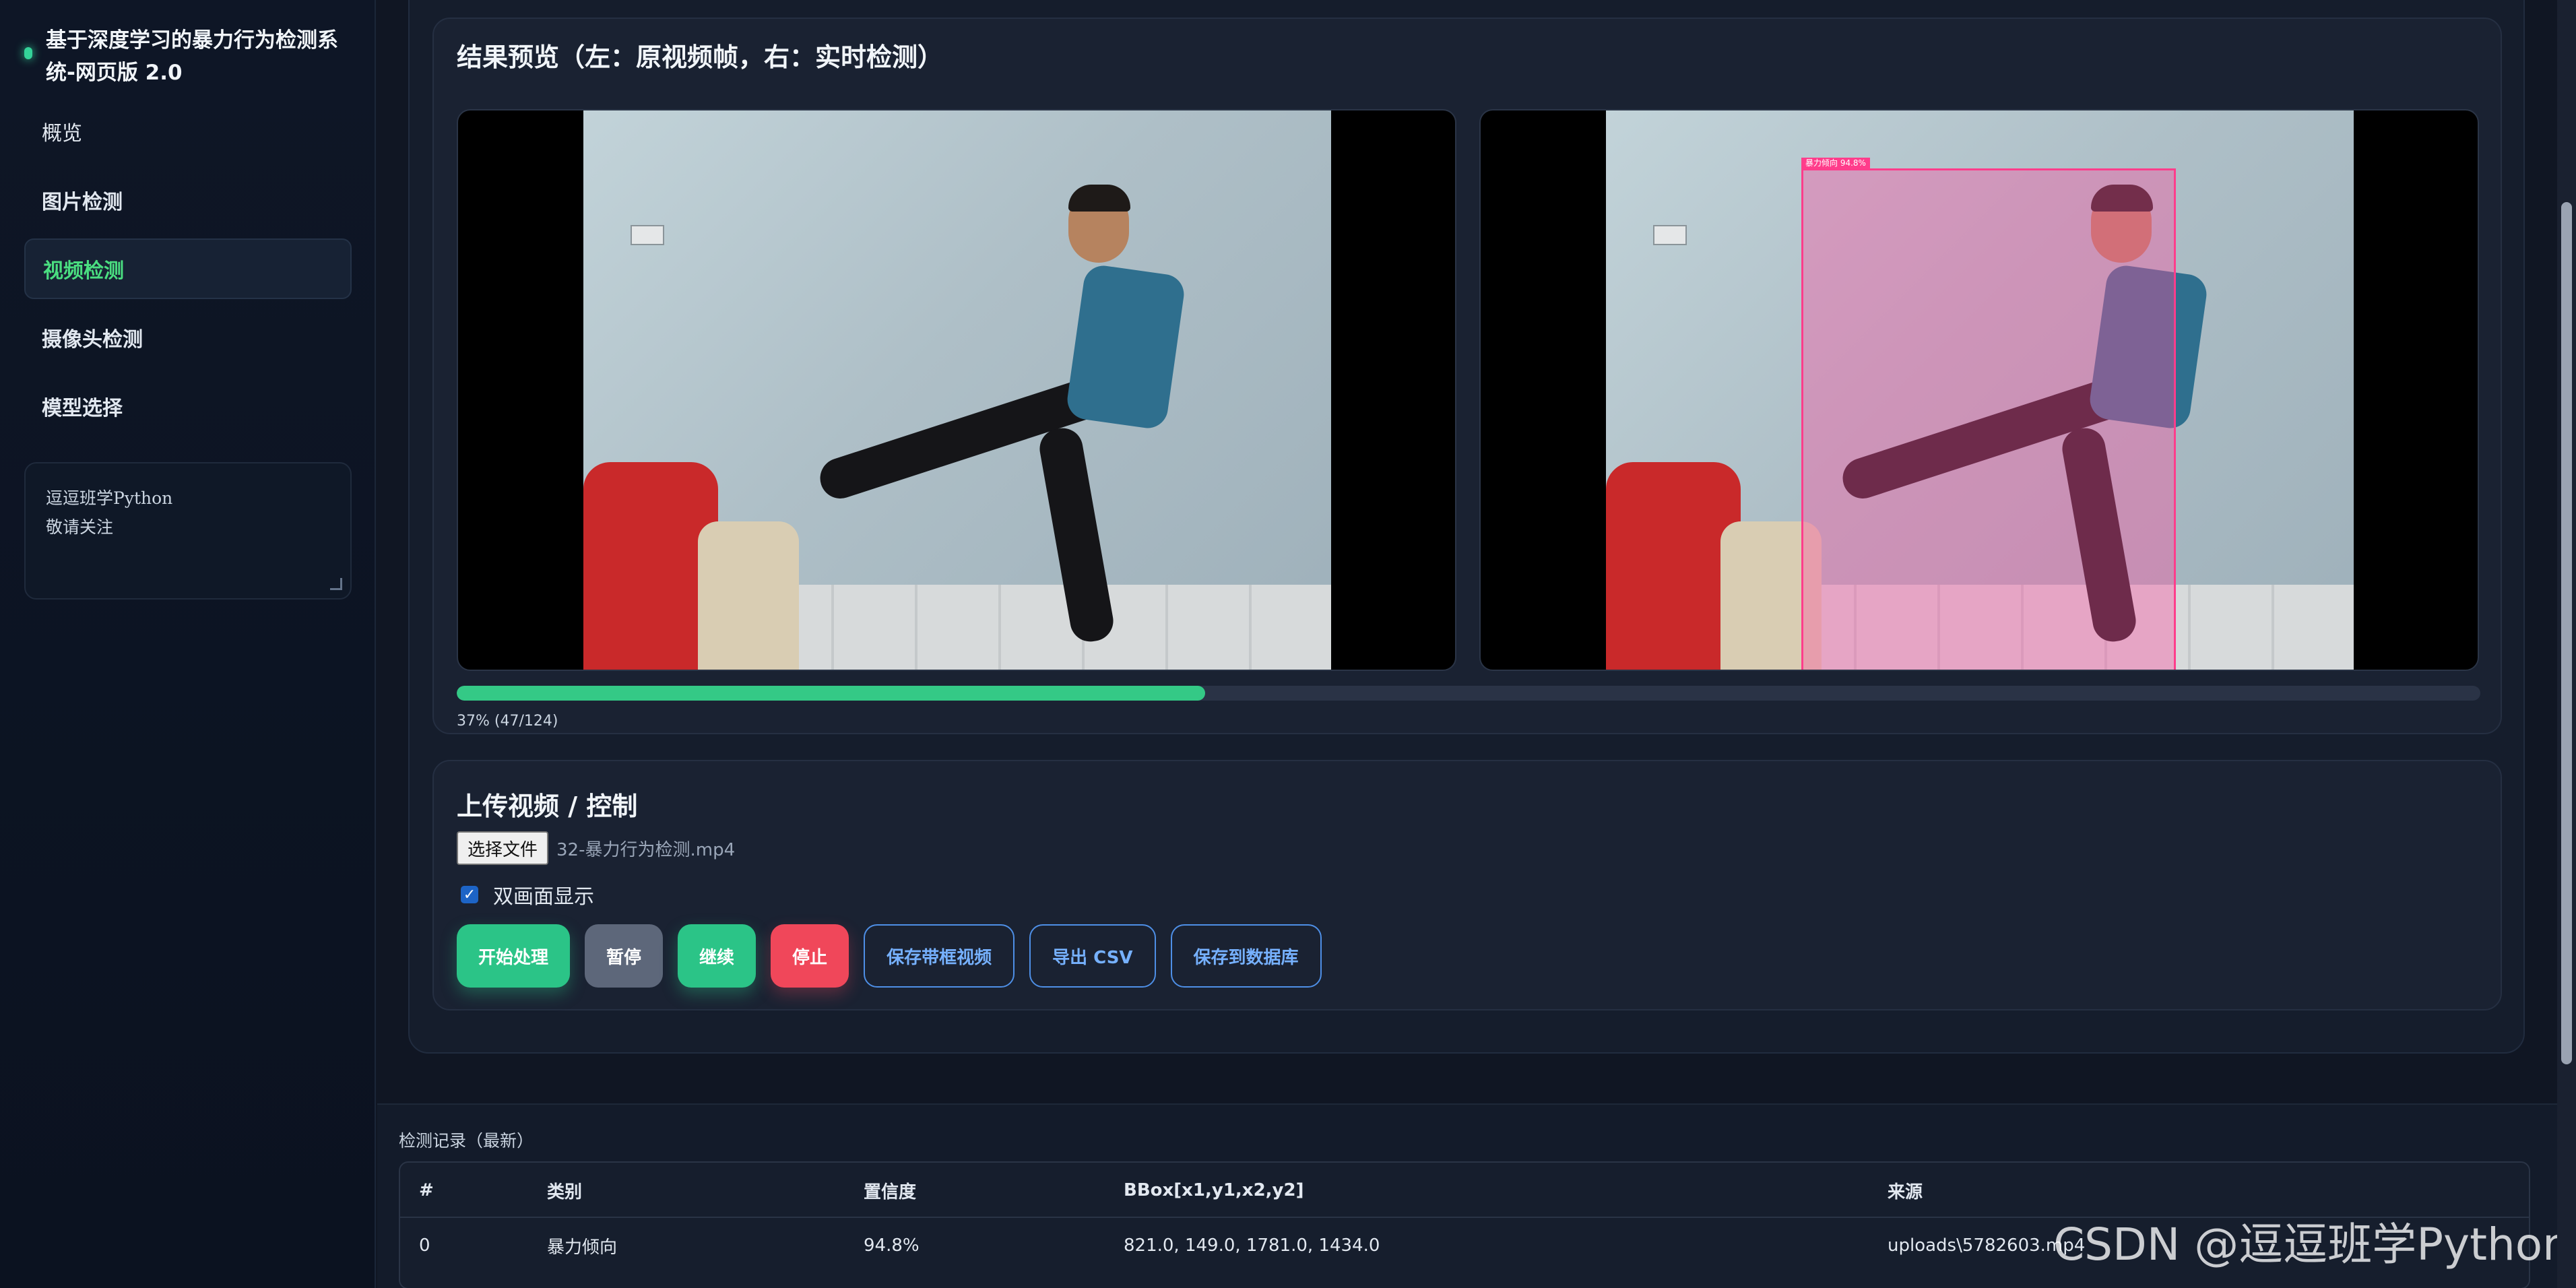  What do you see at coordinates (748, 595) in the screenshot?
I see `bed` at bounding box center [748, 595].